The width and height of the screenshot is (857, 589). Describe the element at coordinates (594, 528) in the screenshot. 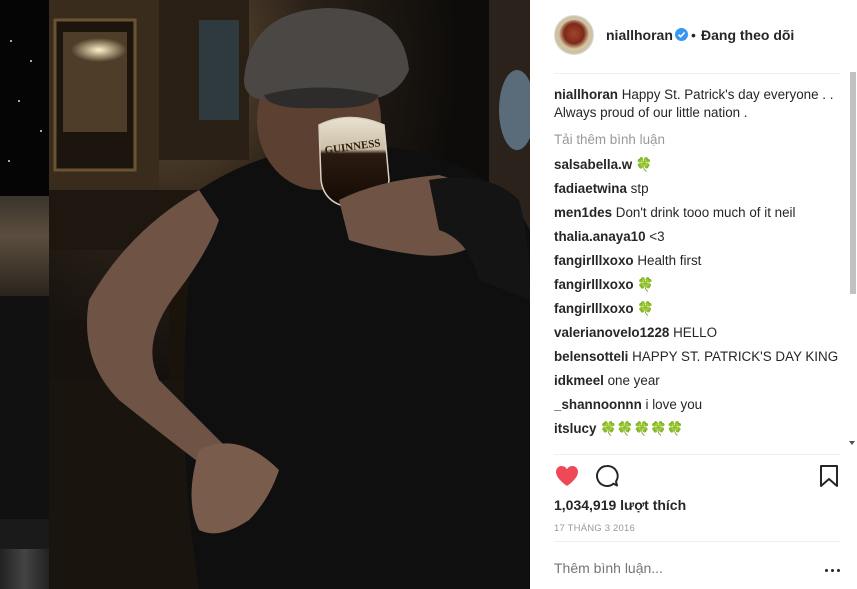

I see `post-date: 17 THÁNG 3 2016` at that location.